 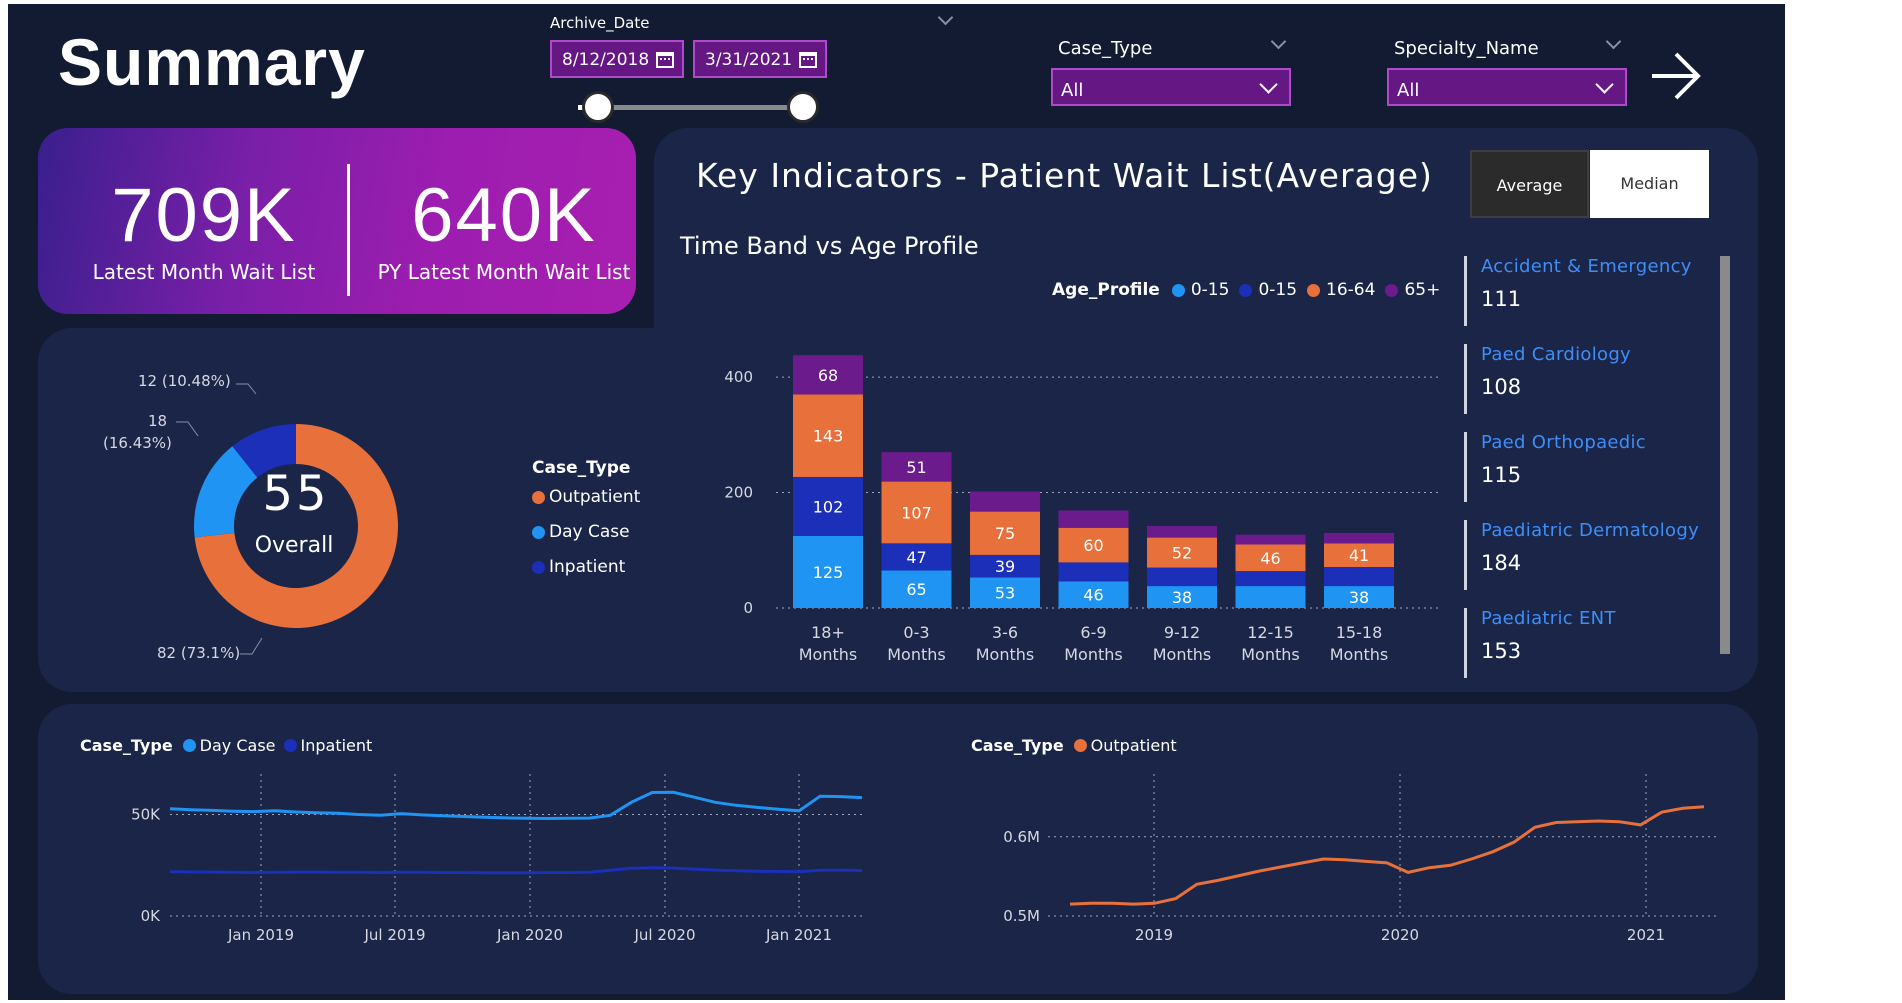 What do you see at coordinates (1594, 467) in the screenshot?
I see `specialty-item: Paed Orthopaedic 115` at bounding box center [1594, 467].